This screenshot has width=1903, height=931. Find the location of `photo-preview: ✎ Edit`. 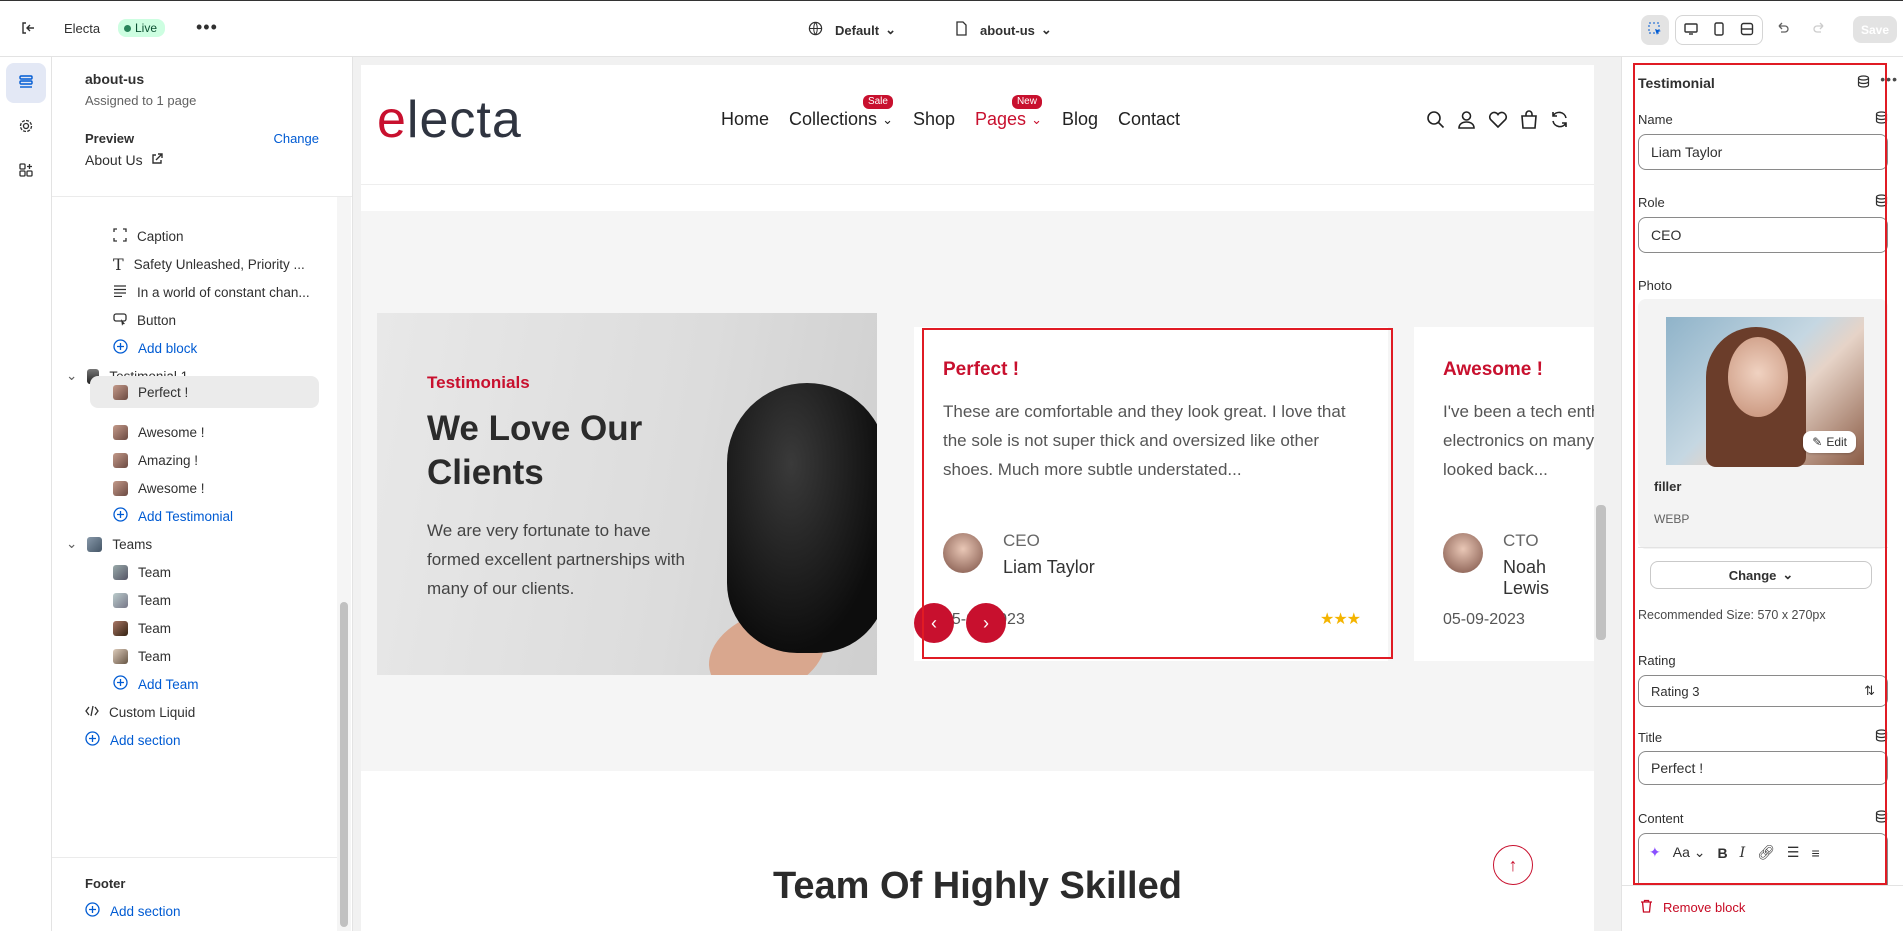

photo-preview: ✎ Edit is located at coordinates (1765, 392).